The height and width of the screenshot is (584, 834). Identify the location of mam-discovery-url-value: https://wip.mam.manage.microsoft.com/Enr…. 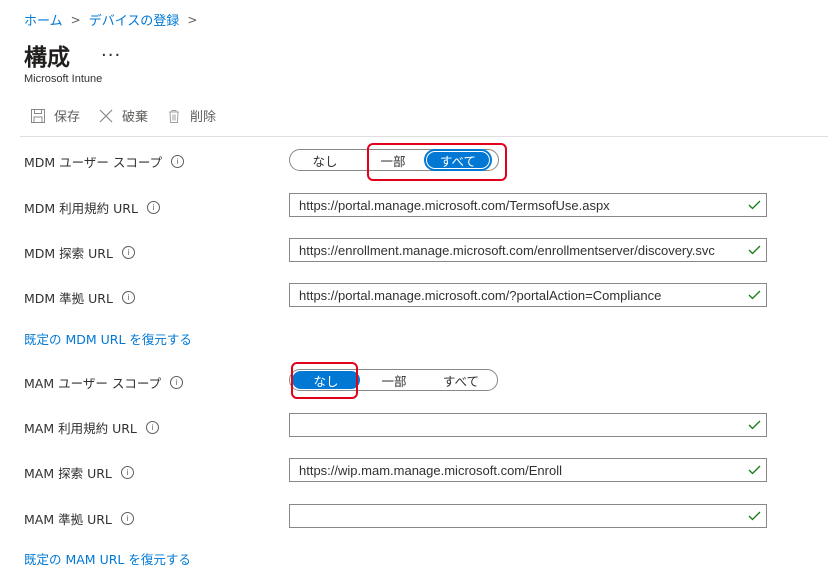
(430, 470).